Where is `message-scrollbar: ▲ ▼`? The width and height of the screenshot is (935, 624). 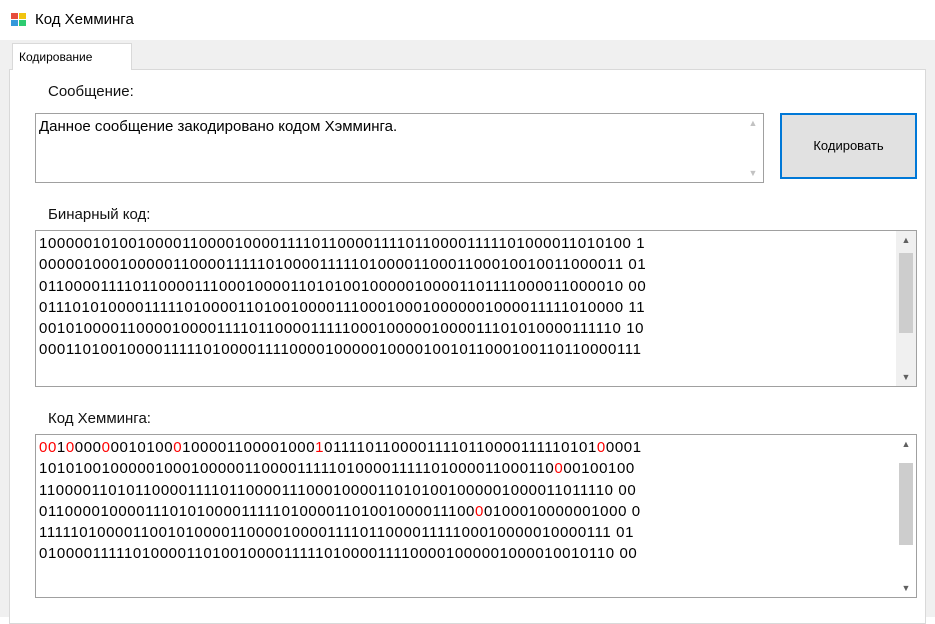 message-scrollbar: ▲ ▼ is located at coordinates (753, 148).